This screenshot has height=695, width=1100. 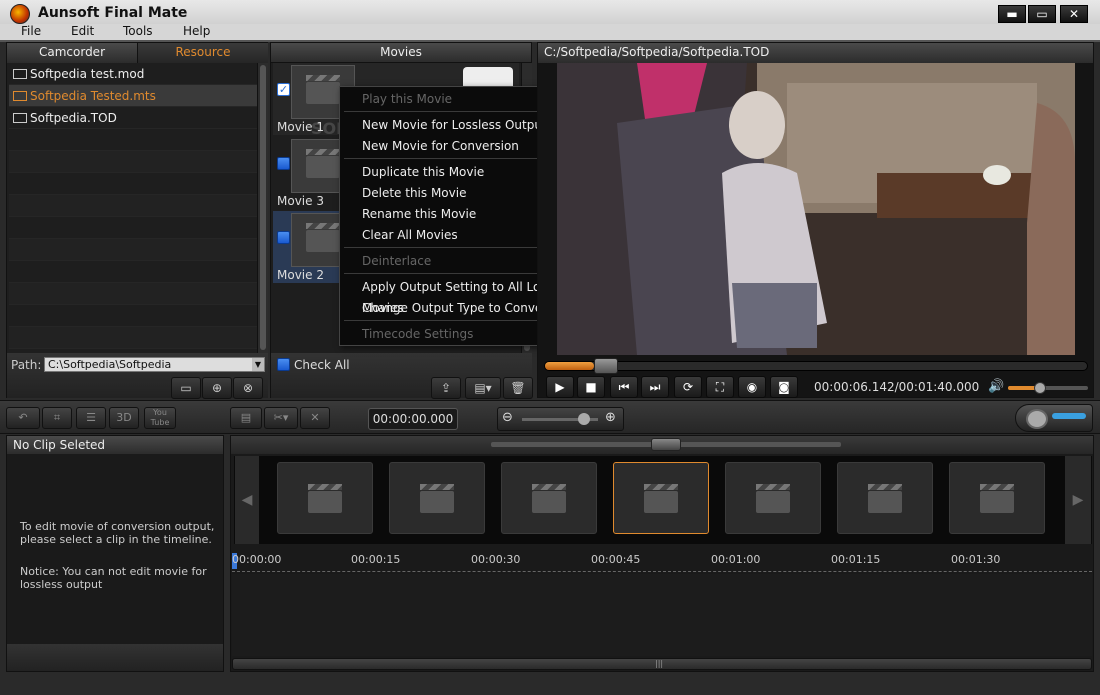 What do you see at coordinates (976, 559) in the screenshot?
I see `ruler-label: 00:01:30` at bounding box center [976, 559].